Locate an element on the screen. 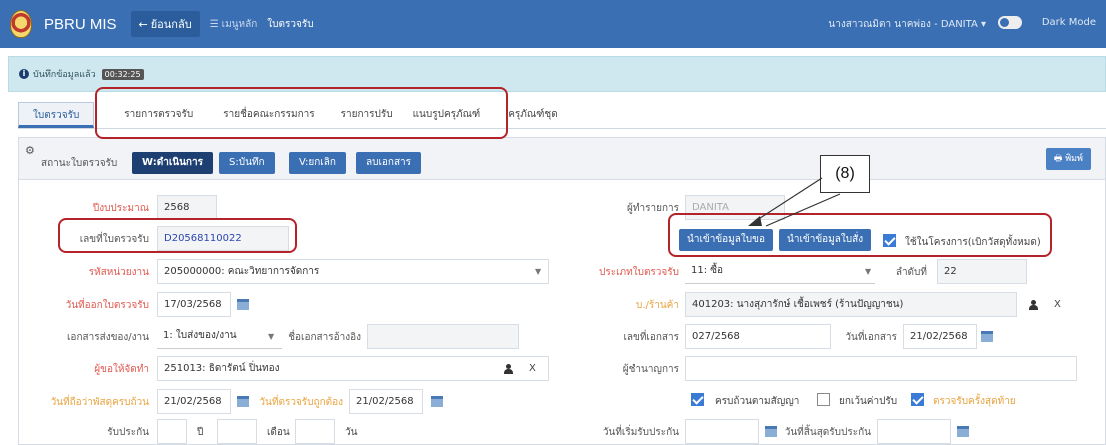 Image resolution: width=1106 pixels, height=445 pixels. callout-arrow is located at coordinates (794, 202).